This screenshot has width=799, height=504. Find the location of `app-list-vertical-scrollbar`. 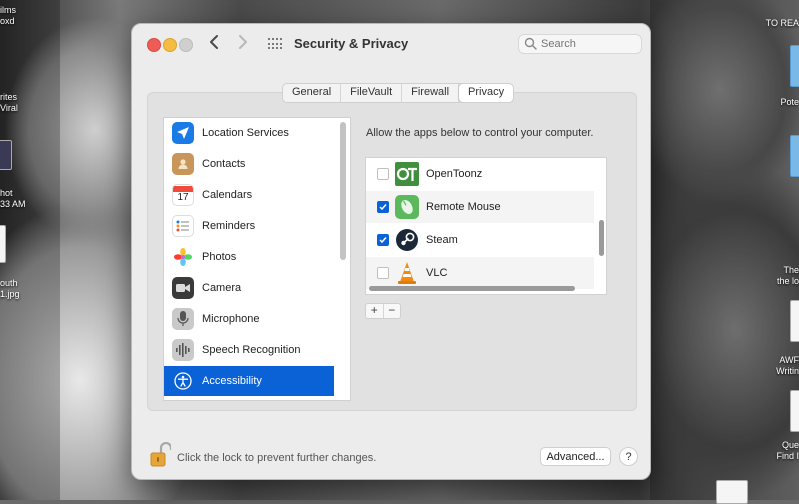

app-list-vertical-scrollbar is located at coordinates (601, 238).